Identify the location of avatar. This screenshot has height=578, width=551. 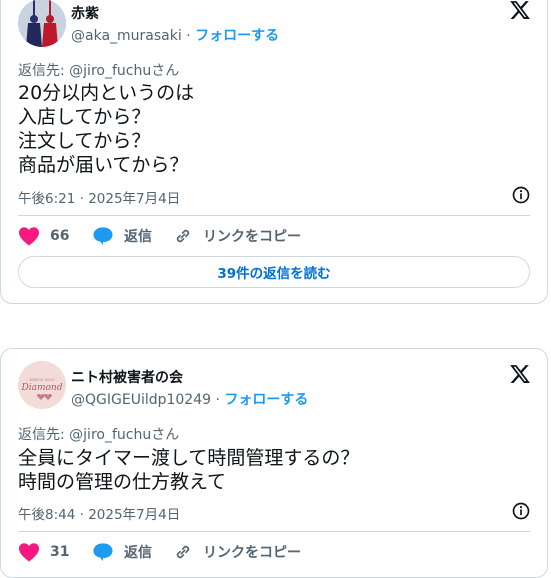
(42, 23).